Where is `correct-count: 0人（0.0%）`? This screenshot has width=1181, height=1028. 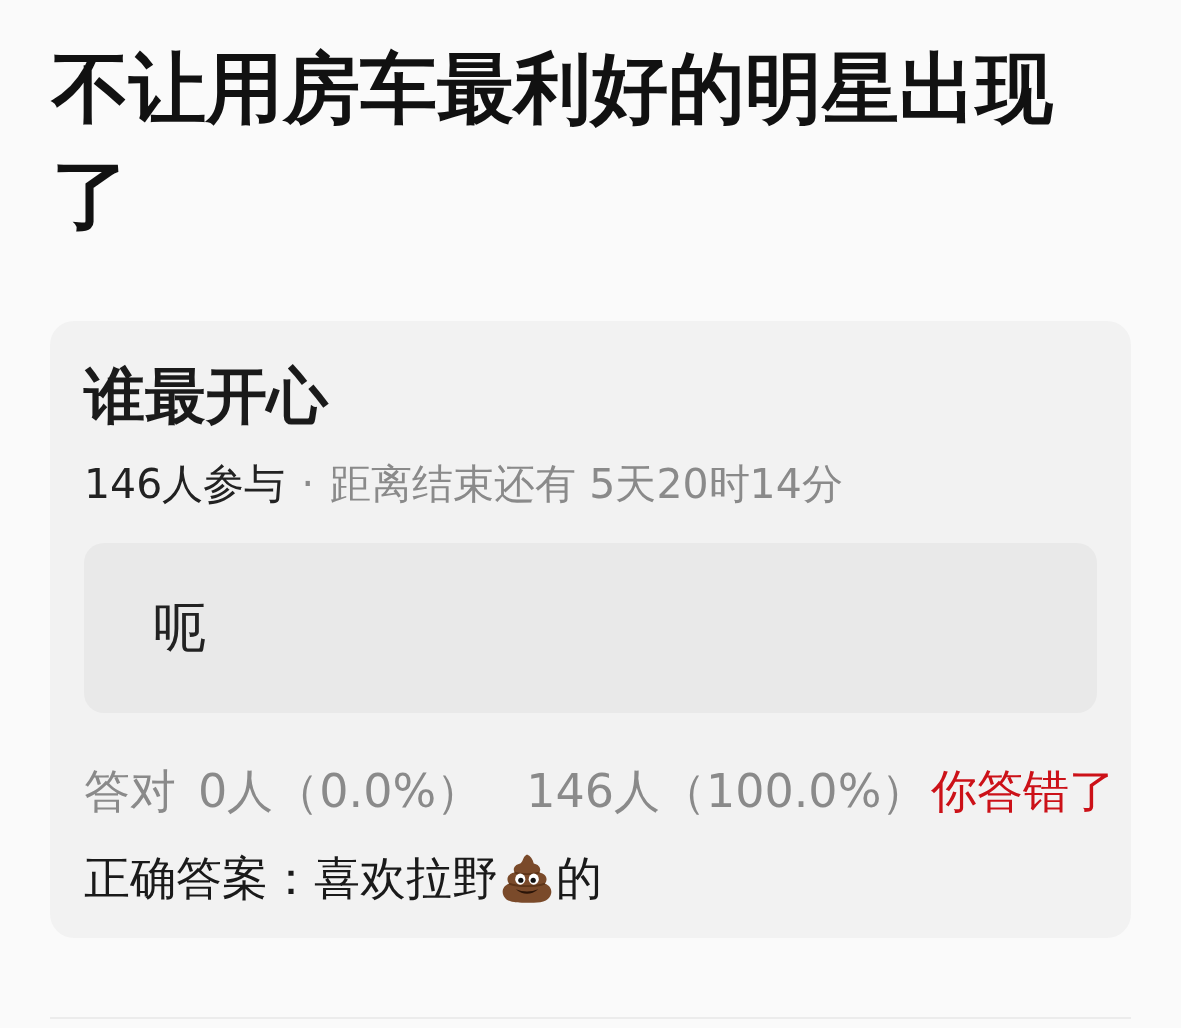 correct-count: 0人（0.0%） is located at coordinates (340, 791).